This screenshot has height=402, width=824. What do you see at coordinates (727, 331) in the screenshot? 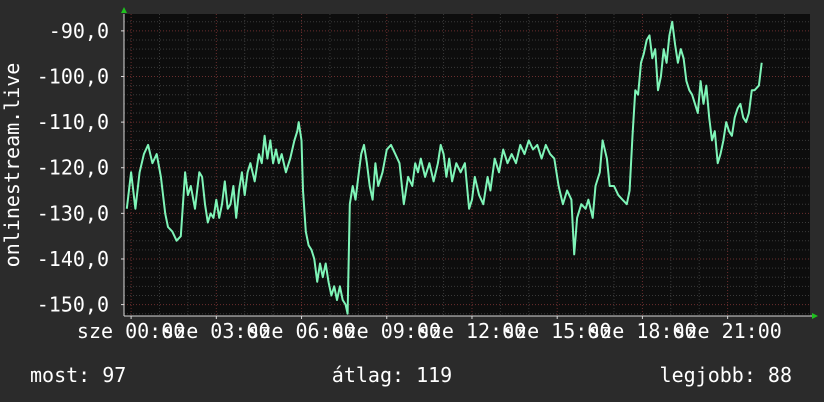
I see `x-tick-label: sze 21:00` at bounding box center [727, 331].